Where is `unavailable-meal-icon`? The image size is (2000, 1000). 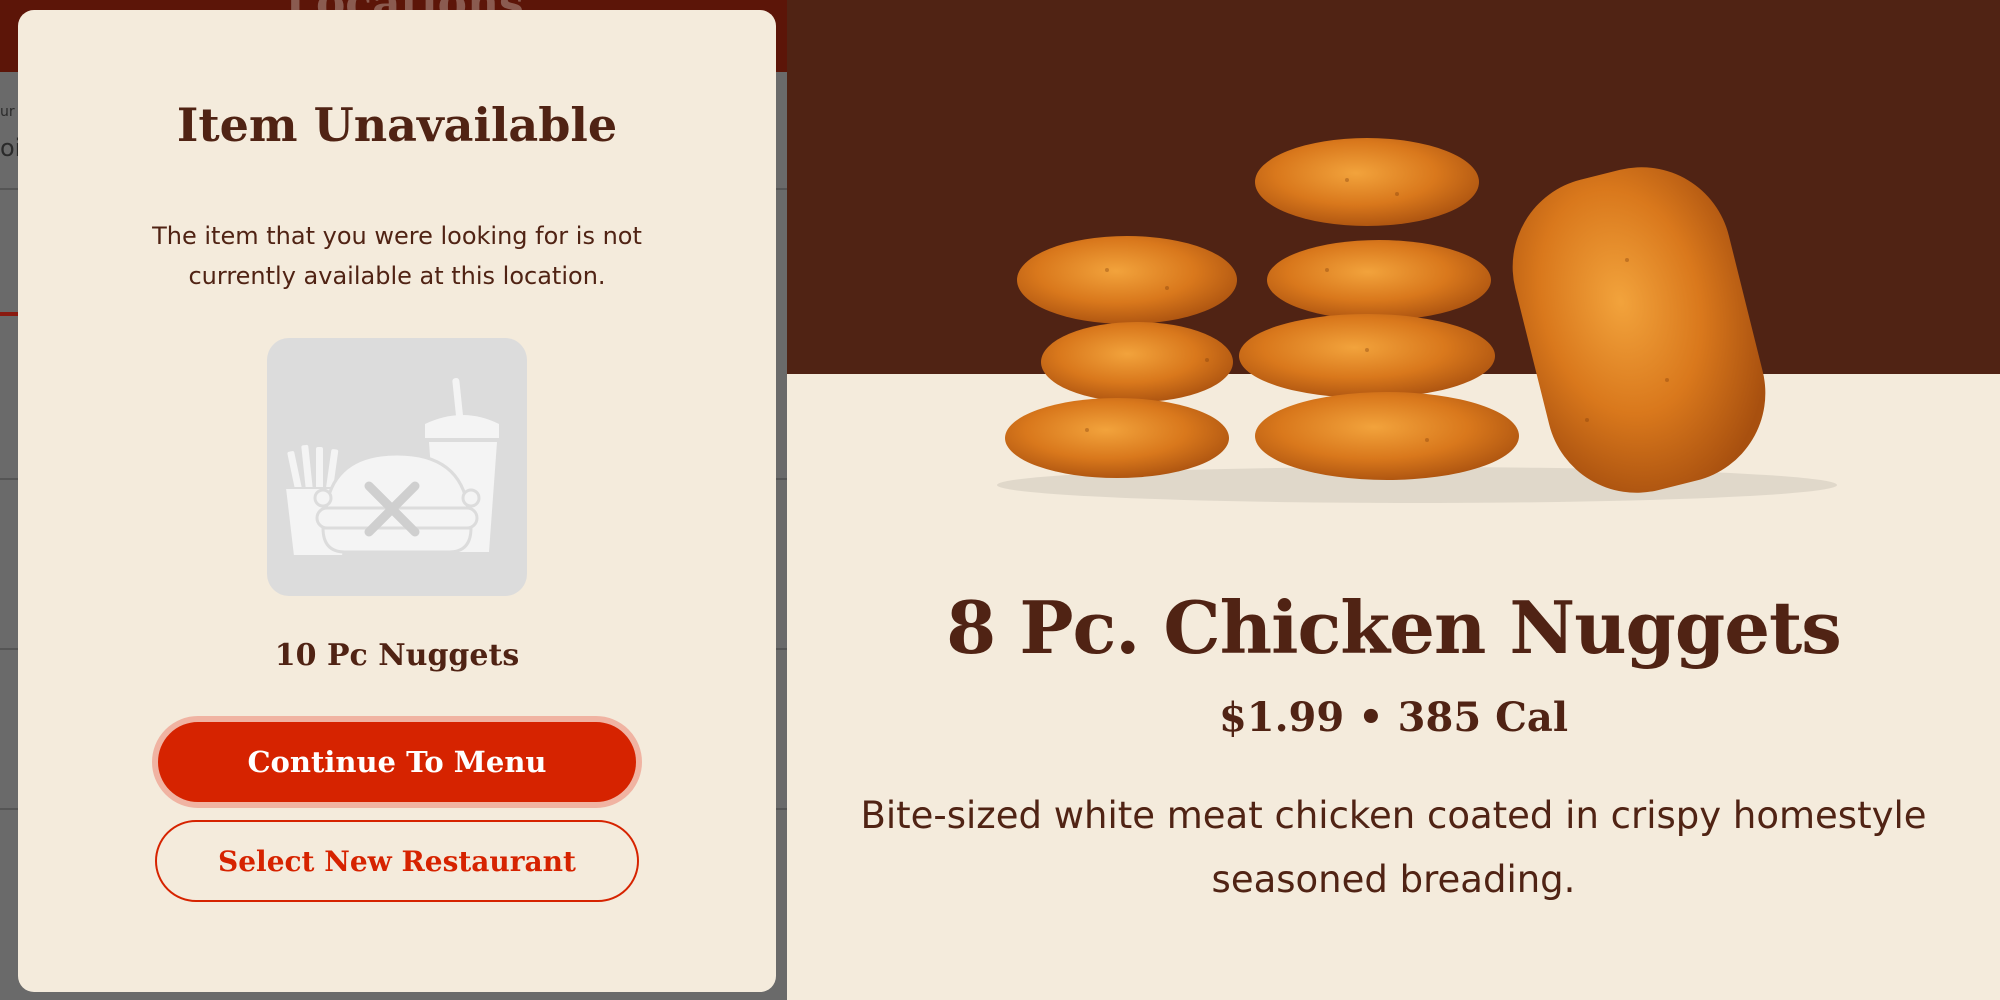
unavailable-meal-icon is located at coordinates (397, 467).